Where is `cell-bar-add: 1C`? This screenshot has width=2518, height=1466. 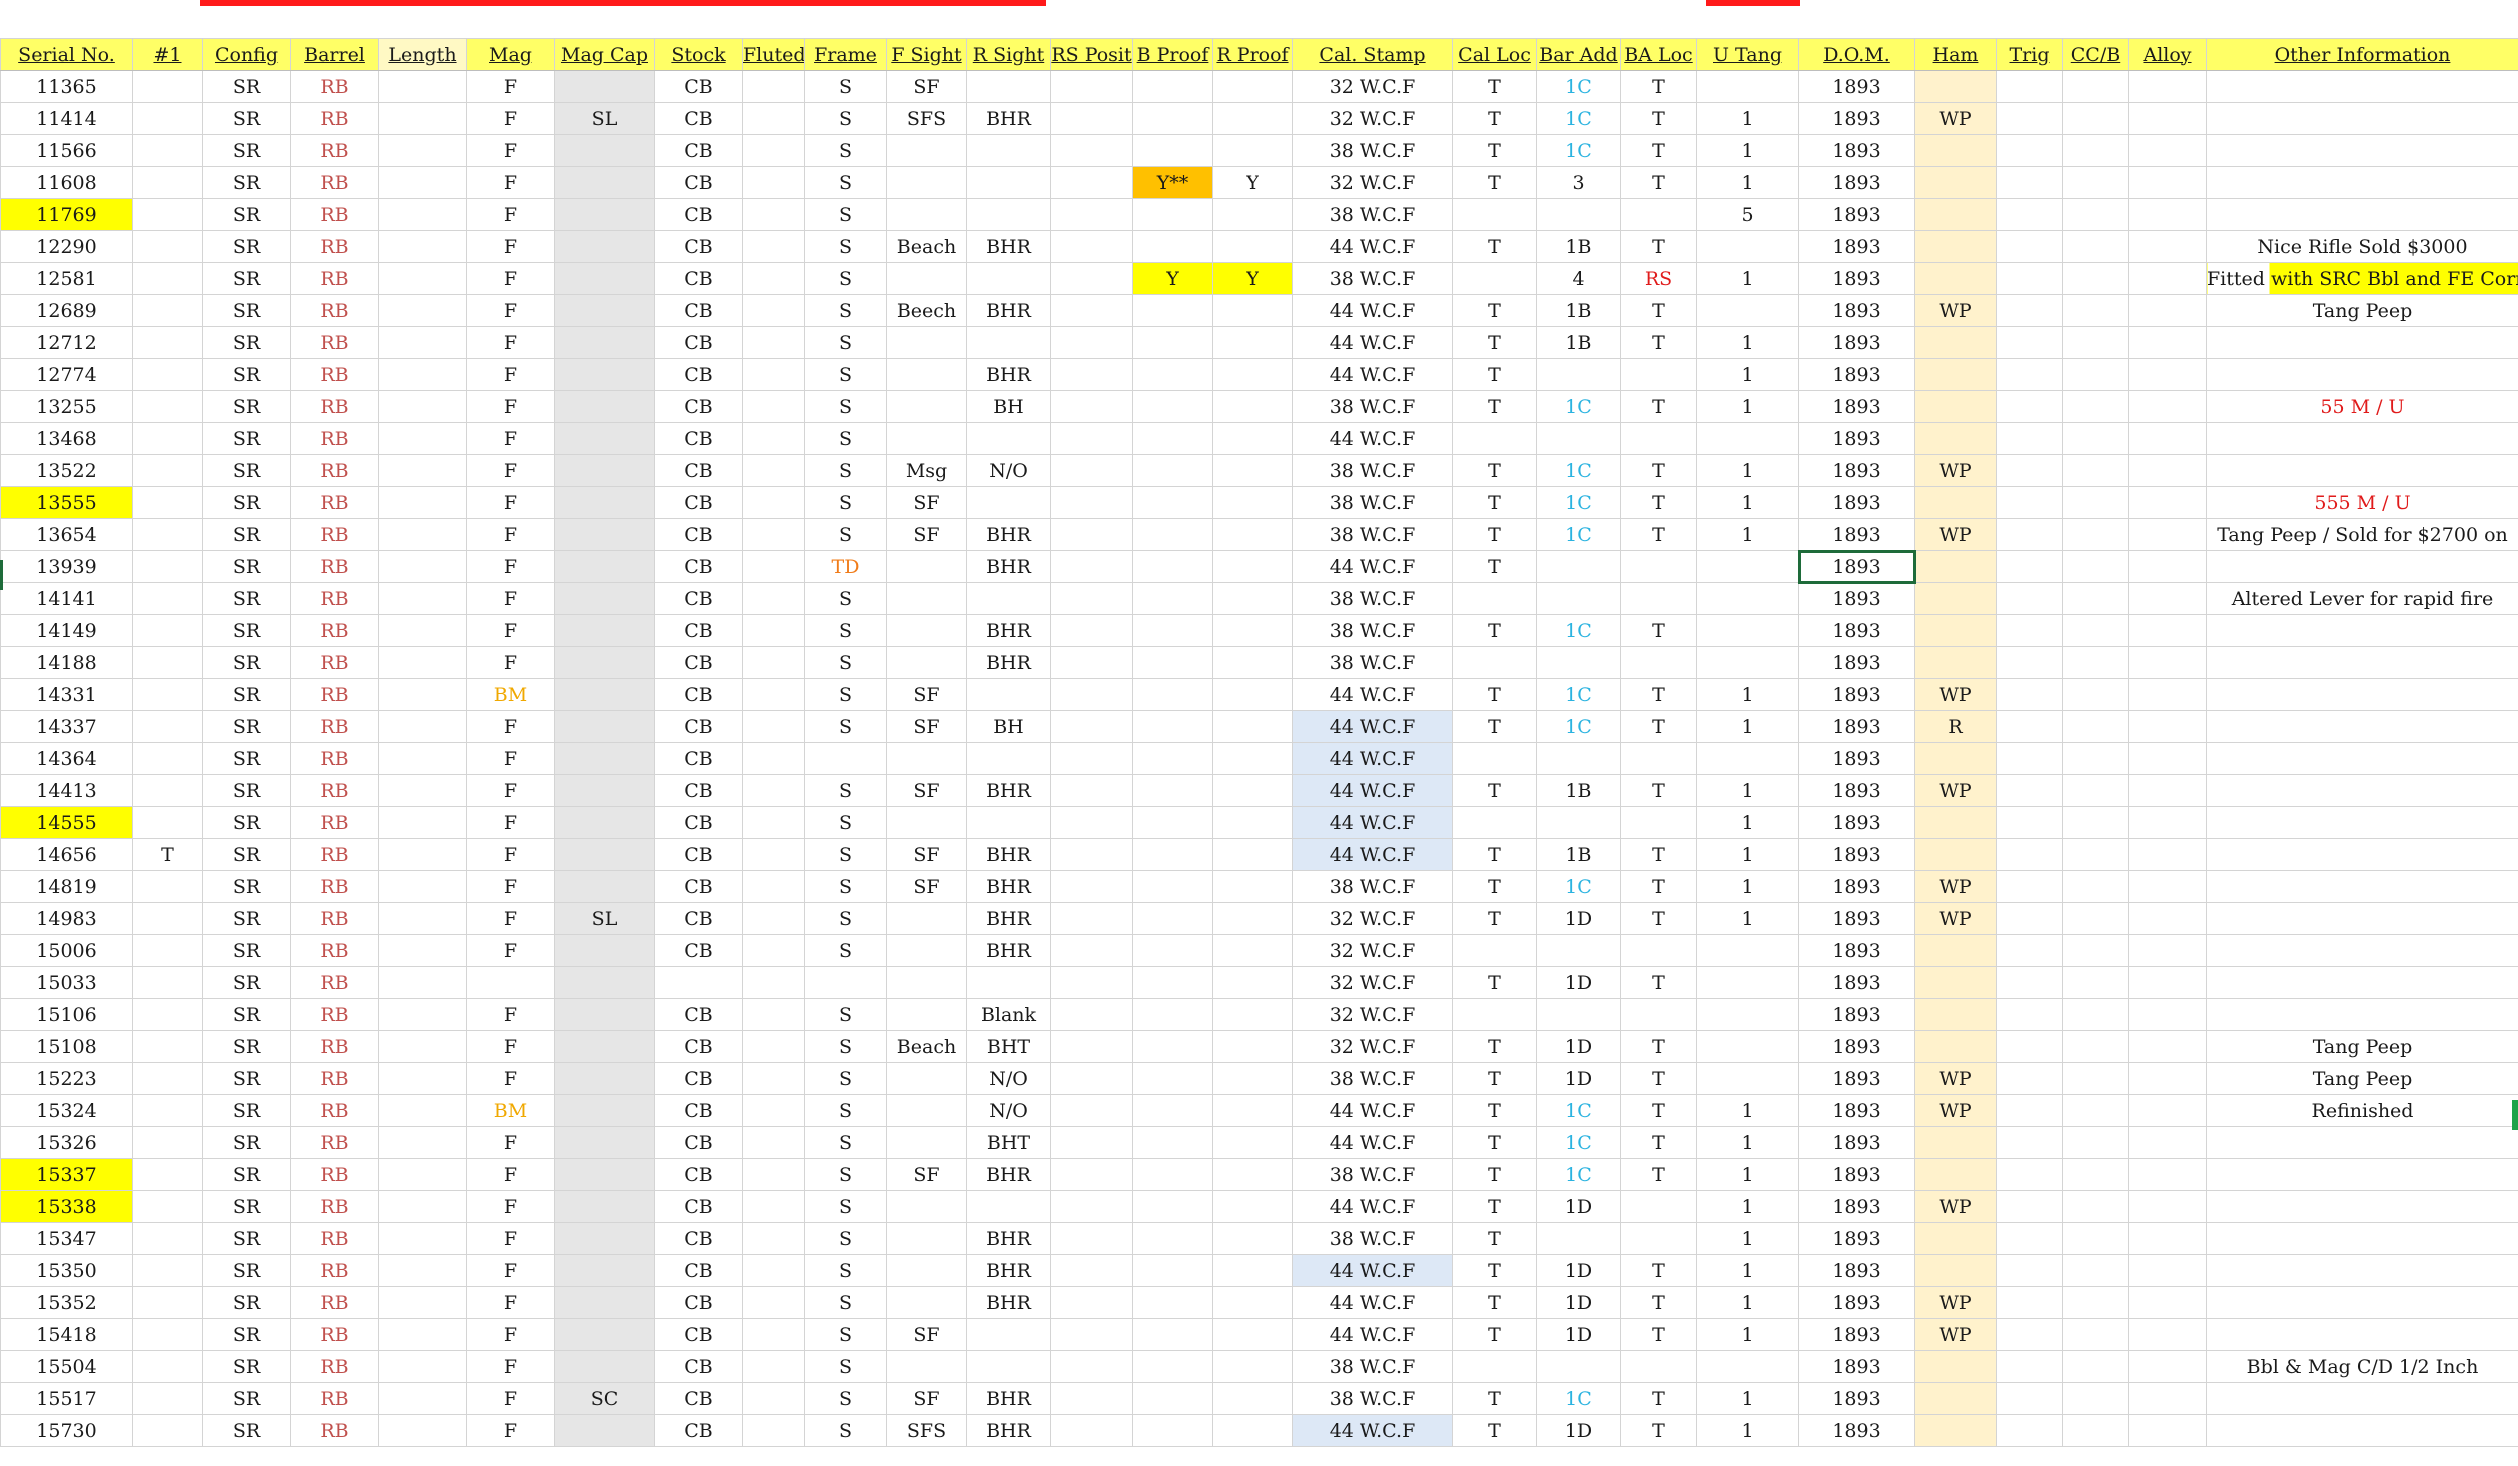 cell-bar-add: 1C is located at coordinates (1578, 694).